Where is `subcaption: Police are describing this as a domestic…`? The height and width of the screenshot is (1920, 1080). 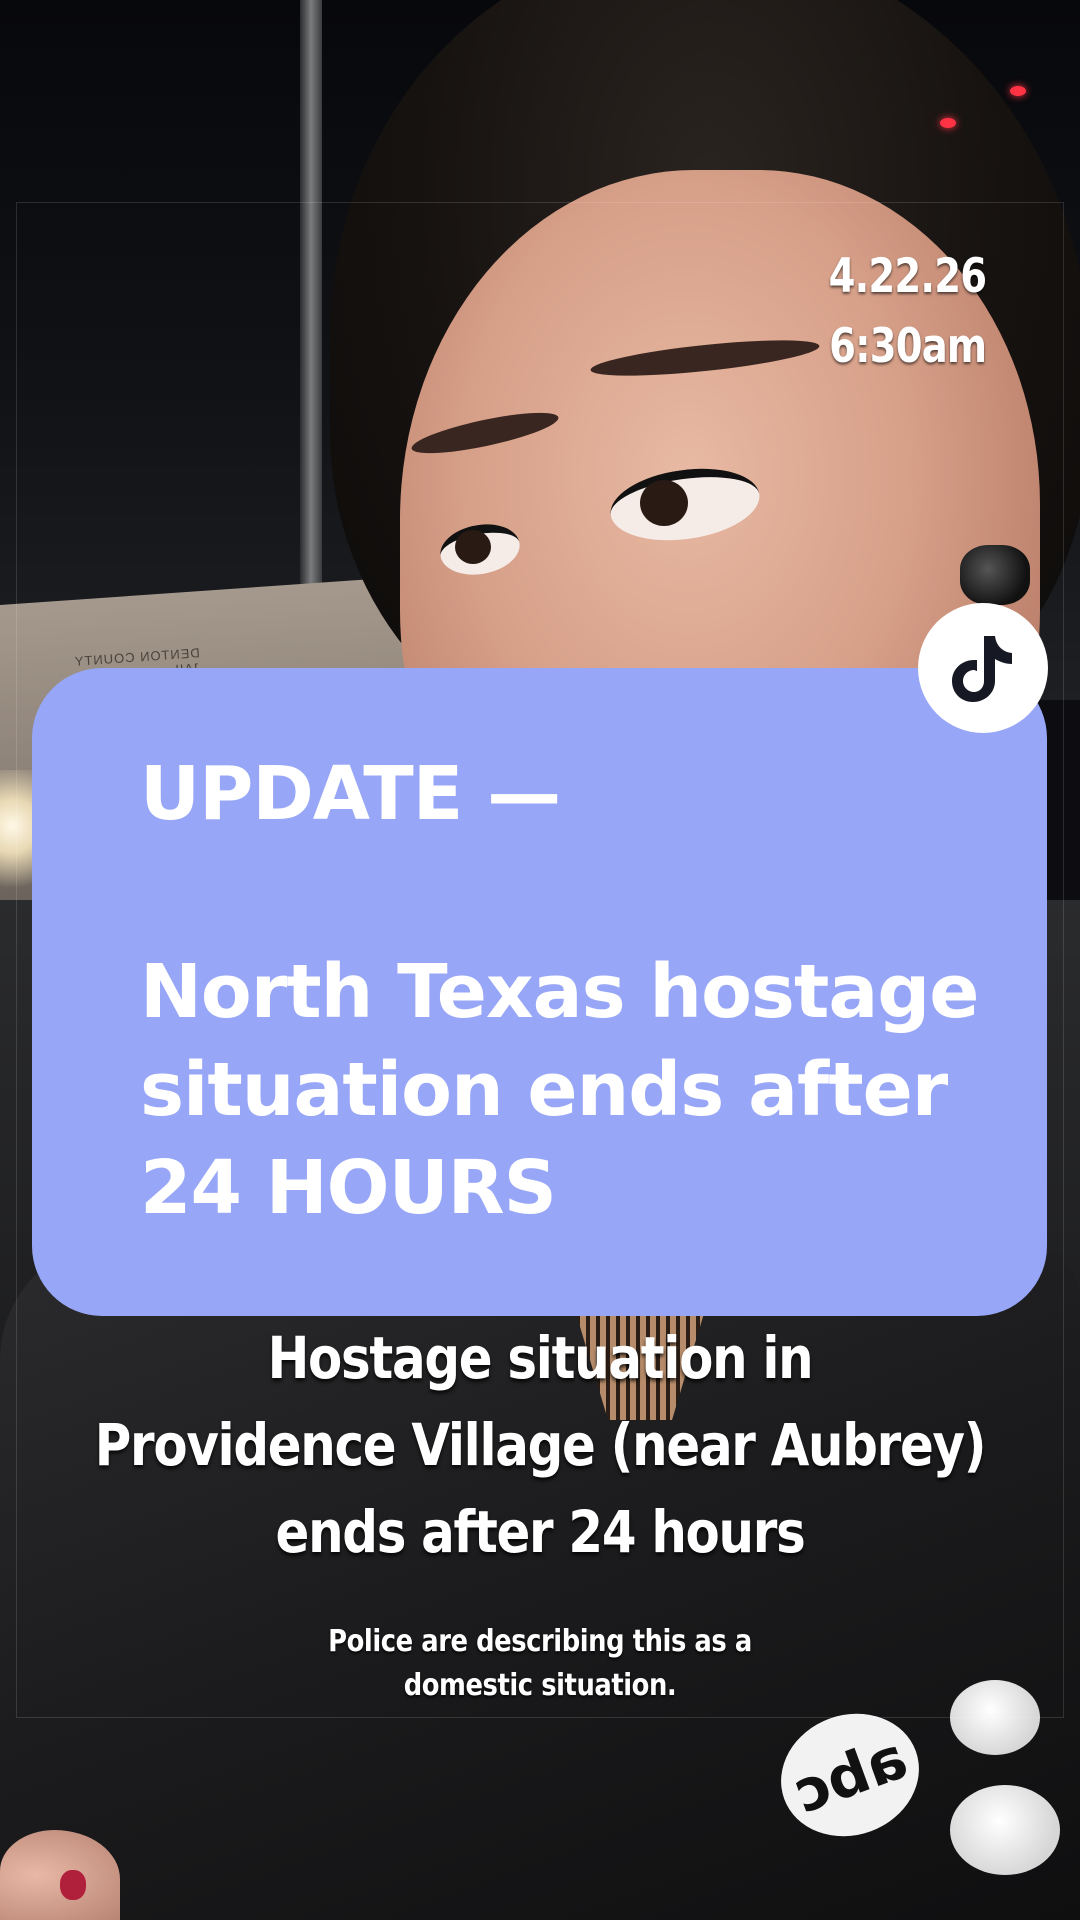 subcaption: Police are describing this as a domestic… is located at coordinates (540, 1664).